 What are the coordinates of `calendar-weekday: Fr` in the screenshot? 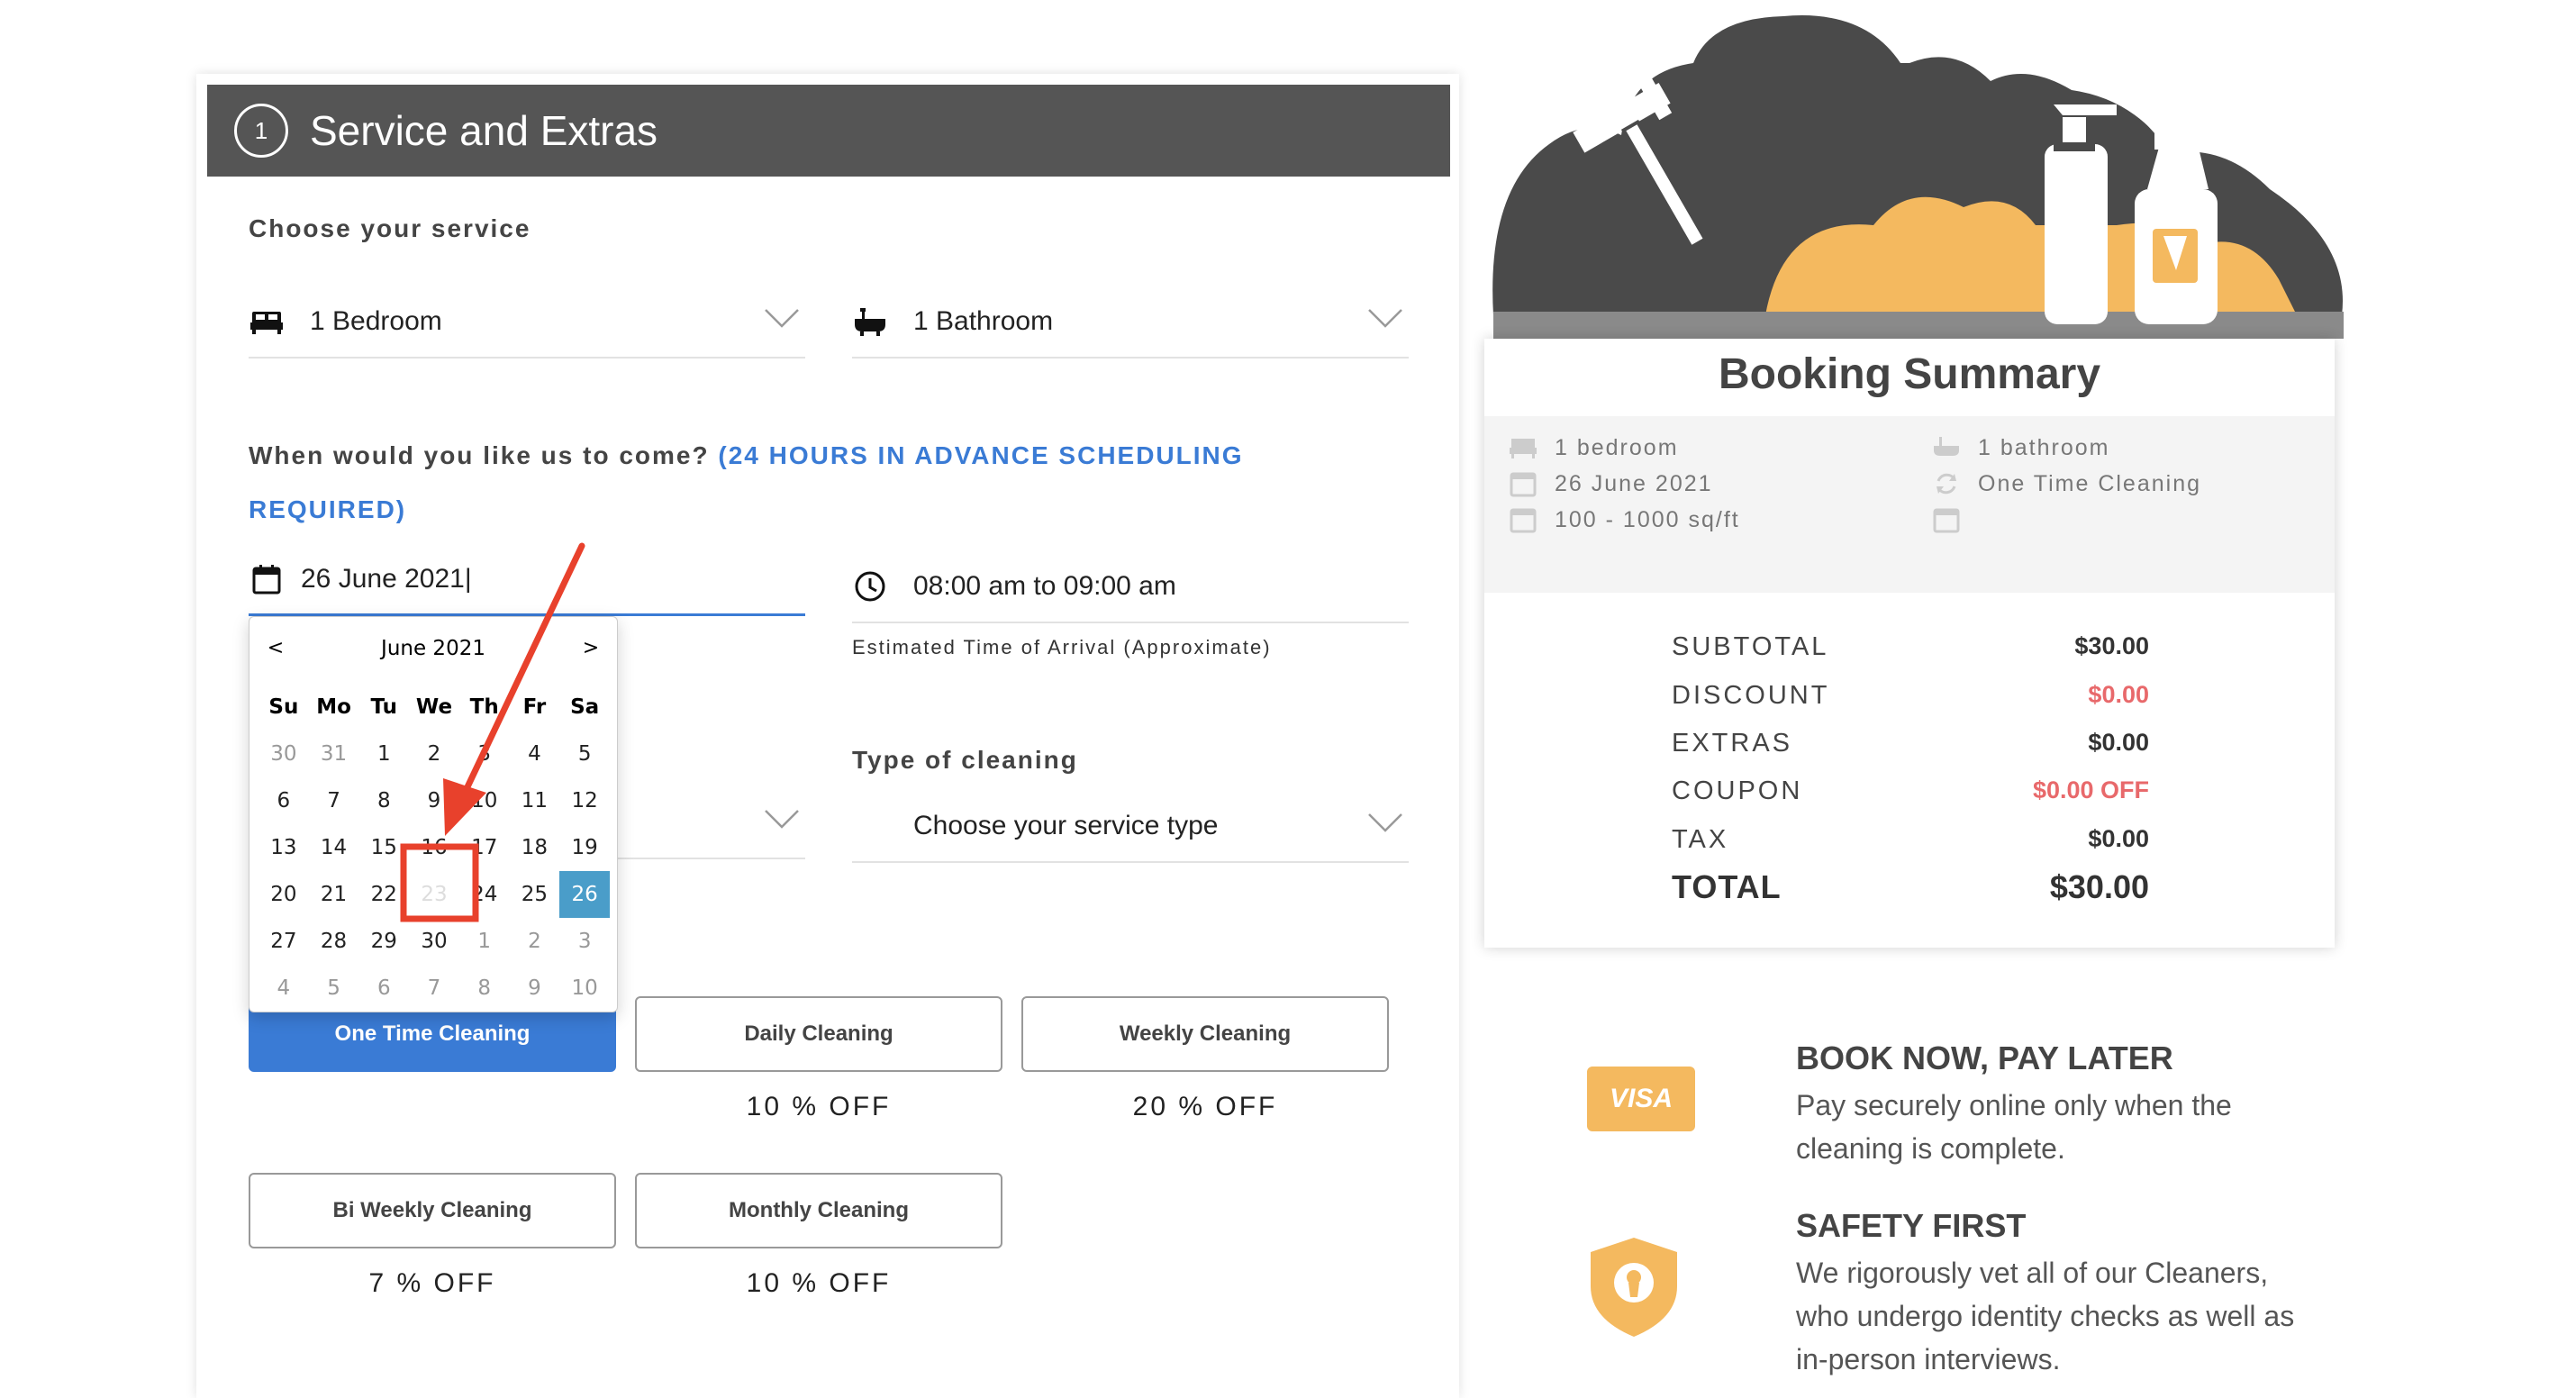 It's located at (534, 707).